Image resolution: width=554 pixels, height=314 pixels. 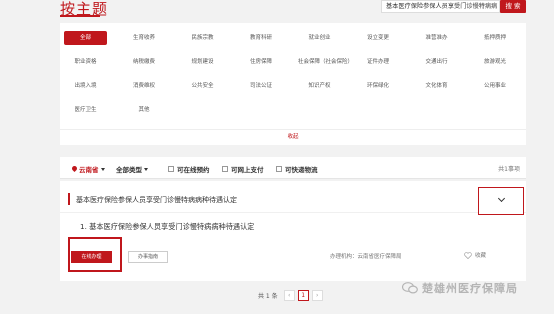 I want to click on category-button: 知识产权, so click(x=319, y=86).